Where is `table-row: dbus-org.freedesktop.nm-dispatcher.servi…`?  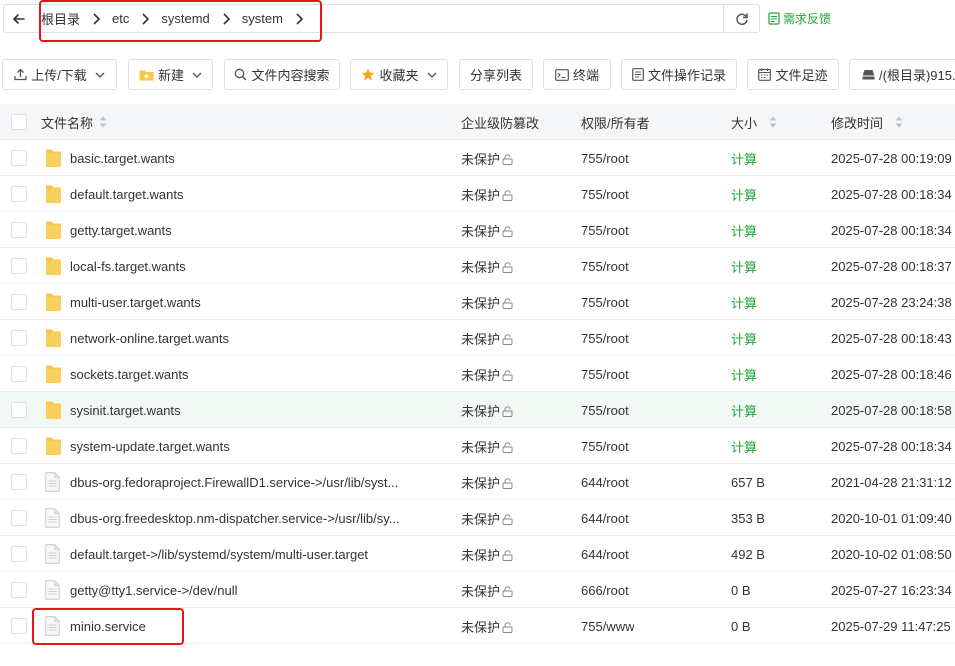 table-row: dbus-org.freedesktop.nm-dispatcher.servi… is located at coordinates (477, 518).